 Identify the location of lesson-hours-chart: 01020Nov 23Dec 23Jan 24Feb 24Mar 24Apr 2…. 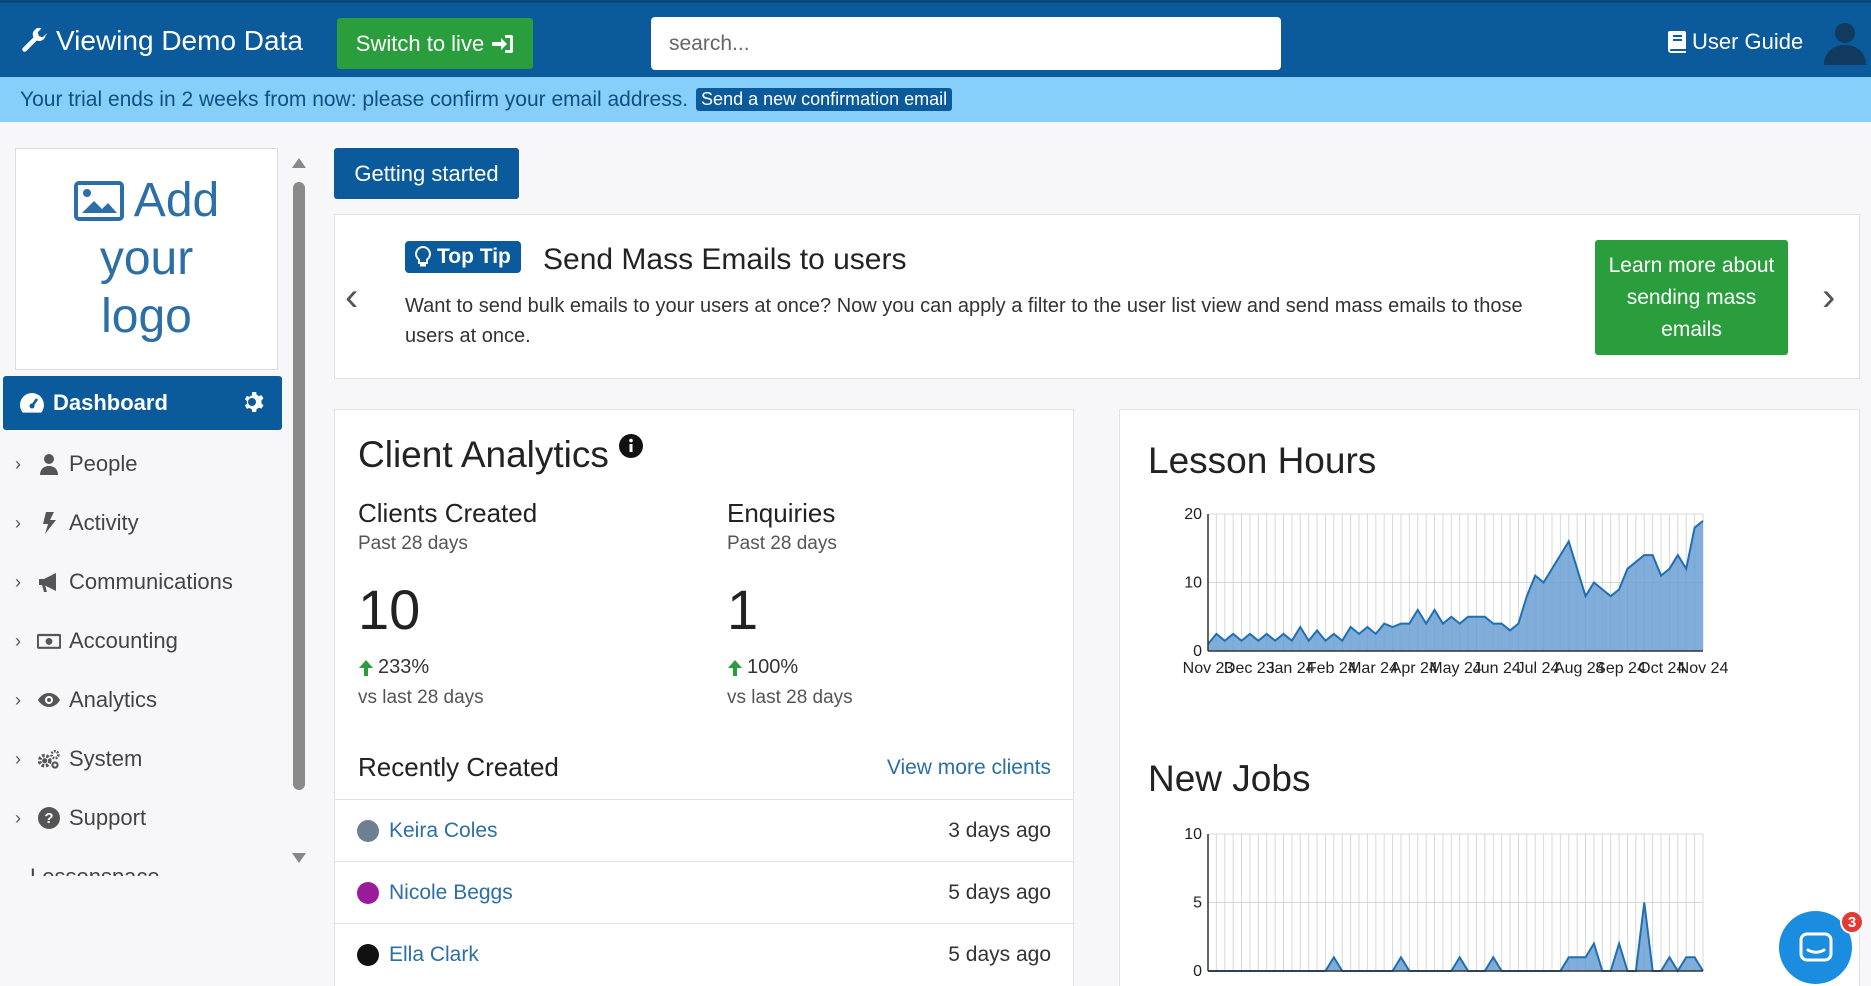
(1456, 591).